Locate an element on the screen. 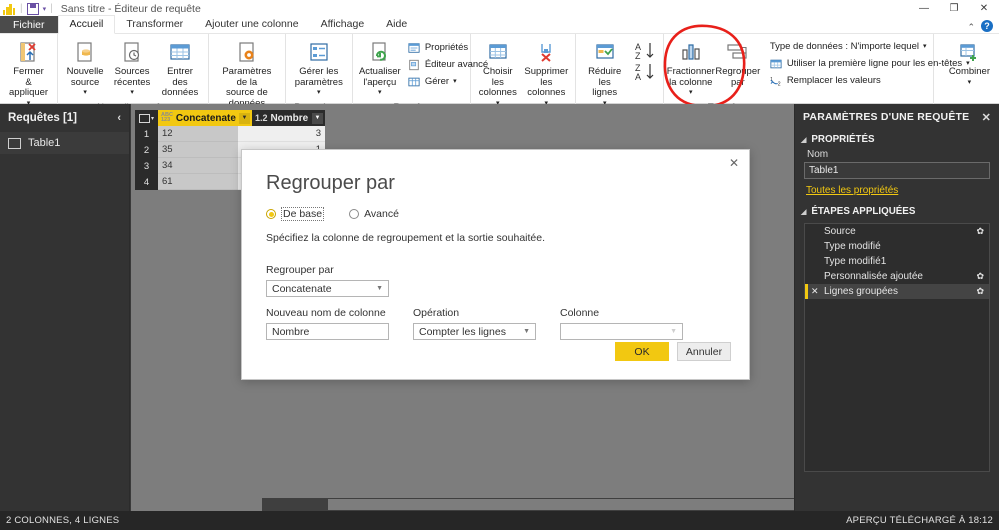 The image size is (999, 530). radio-avance: Avancé is located at coordinates (374, 214).